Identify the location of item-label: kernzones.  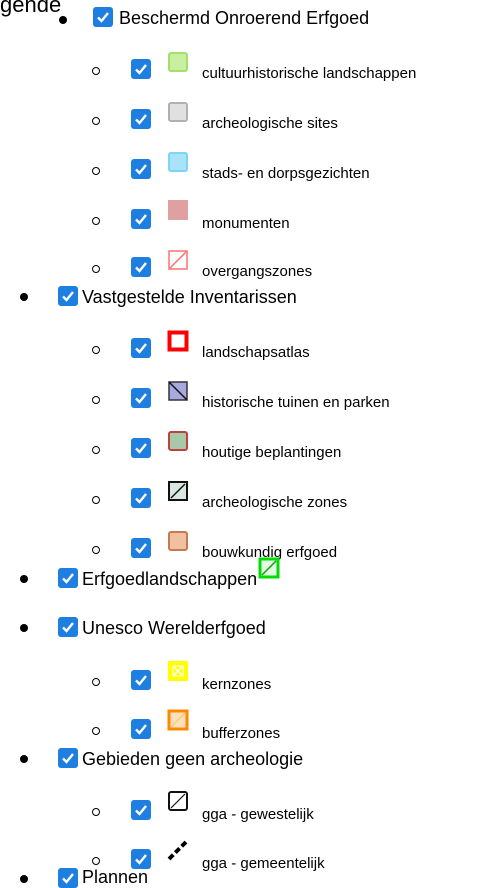
(237, 684).